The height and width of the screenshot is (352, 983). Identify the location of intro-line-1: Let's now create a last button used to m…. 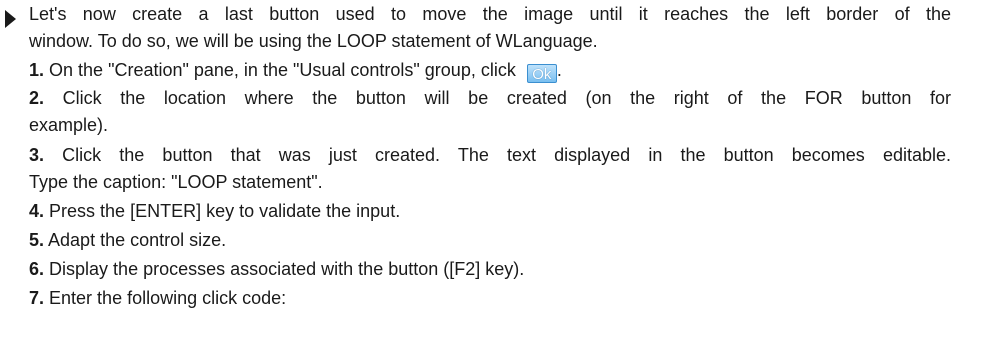
(490, 14).